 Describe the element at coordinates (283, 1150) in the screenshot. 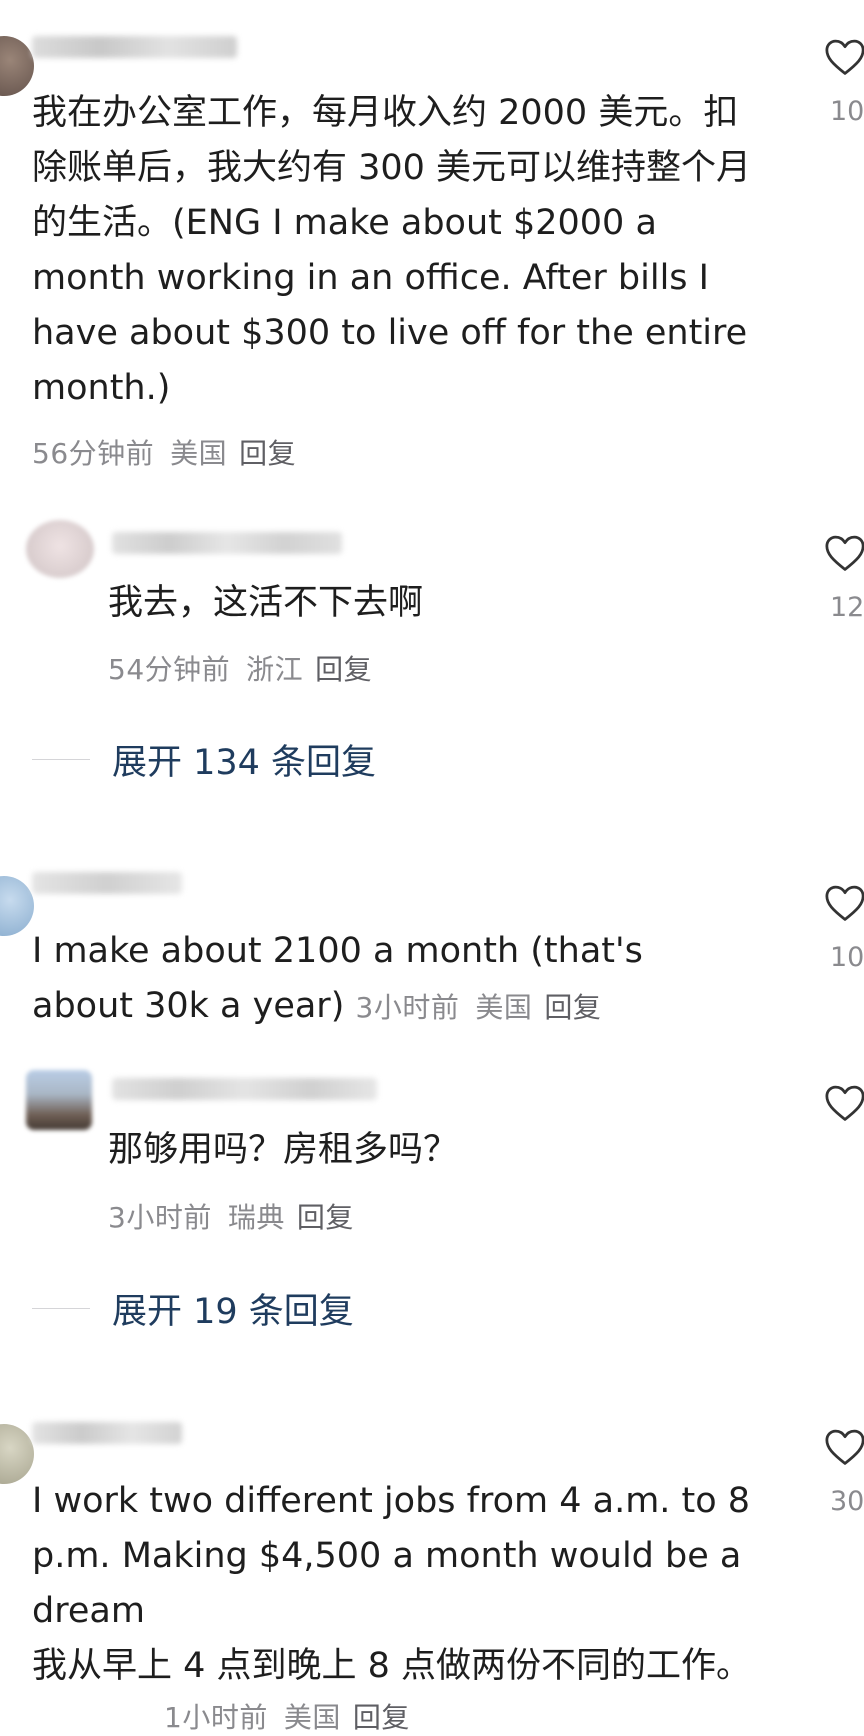

I see `reply-body: 那够用吗？房租多吗？` at that location.